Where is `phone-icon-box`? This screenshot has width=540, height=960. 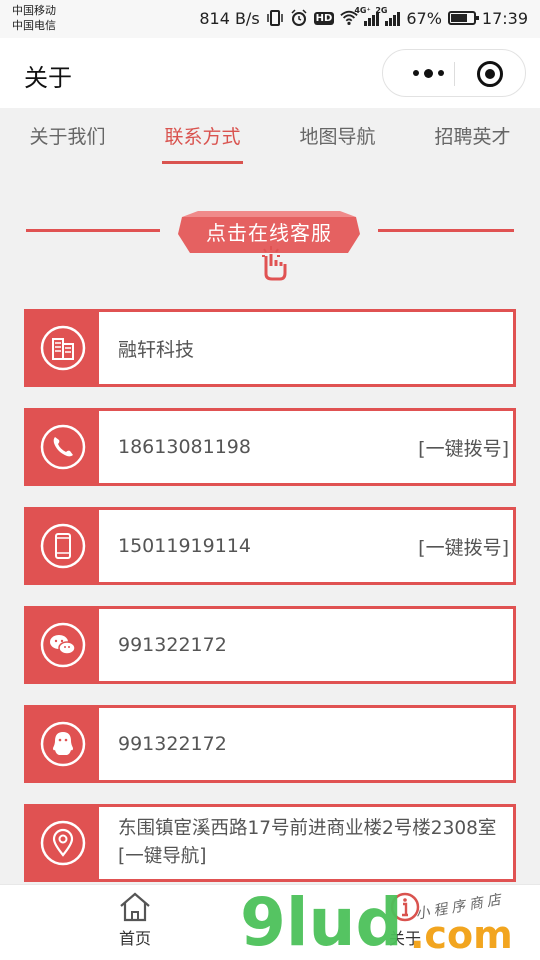
phone-icon-box is located at coordinates (63, 447).